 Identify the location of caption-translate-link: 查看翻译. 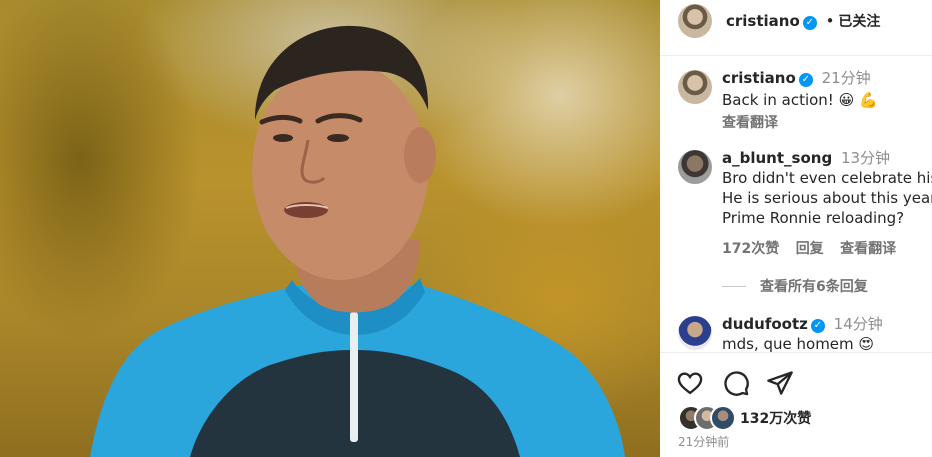
(756, 122).